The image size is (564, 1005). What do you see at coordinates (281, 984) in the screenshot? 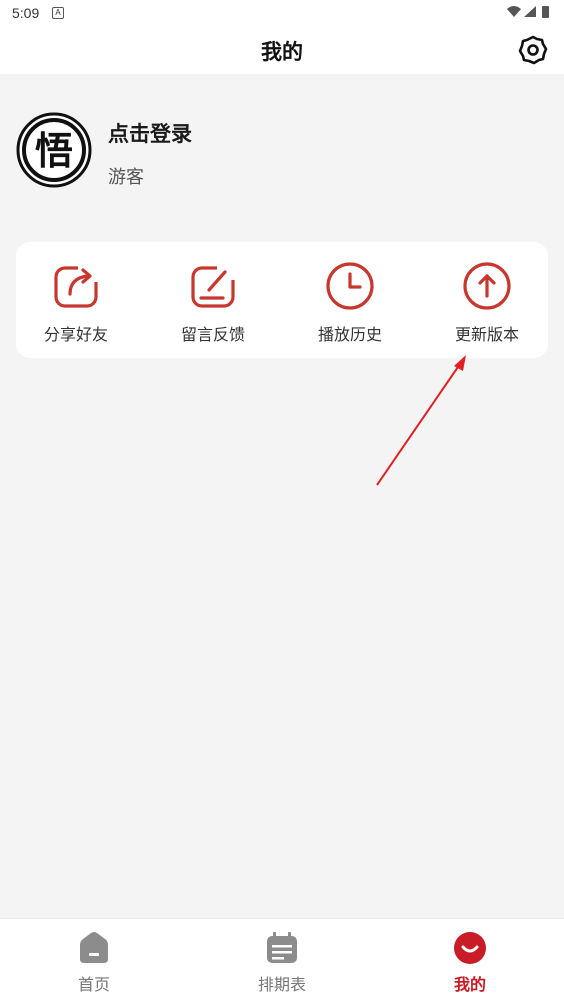
I see `nav-label-schedule: 排期表` at bounding box center [281, 984].